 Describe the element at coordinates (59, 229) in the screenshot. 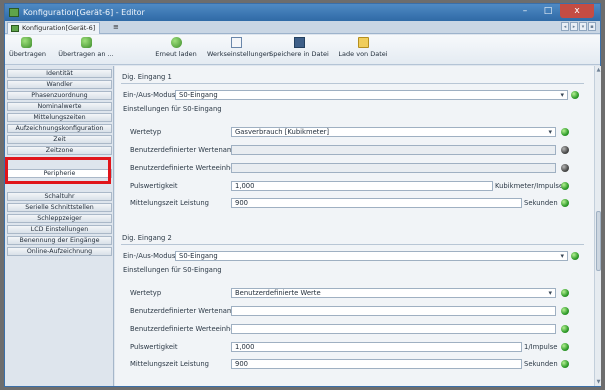

I see `sidebar-item-lcd-einstellungen: LCD Einstellungen` at that location.